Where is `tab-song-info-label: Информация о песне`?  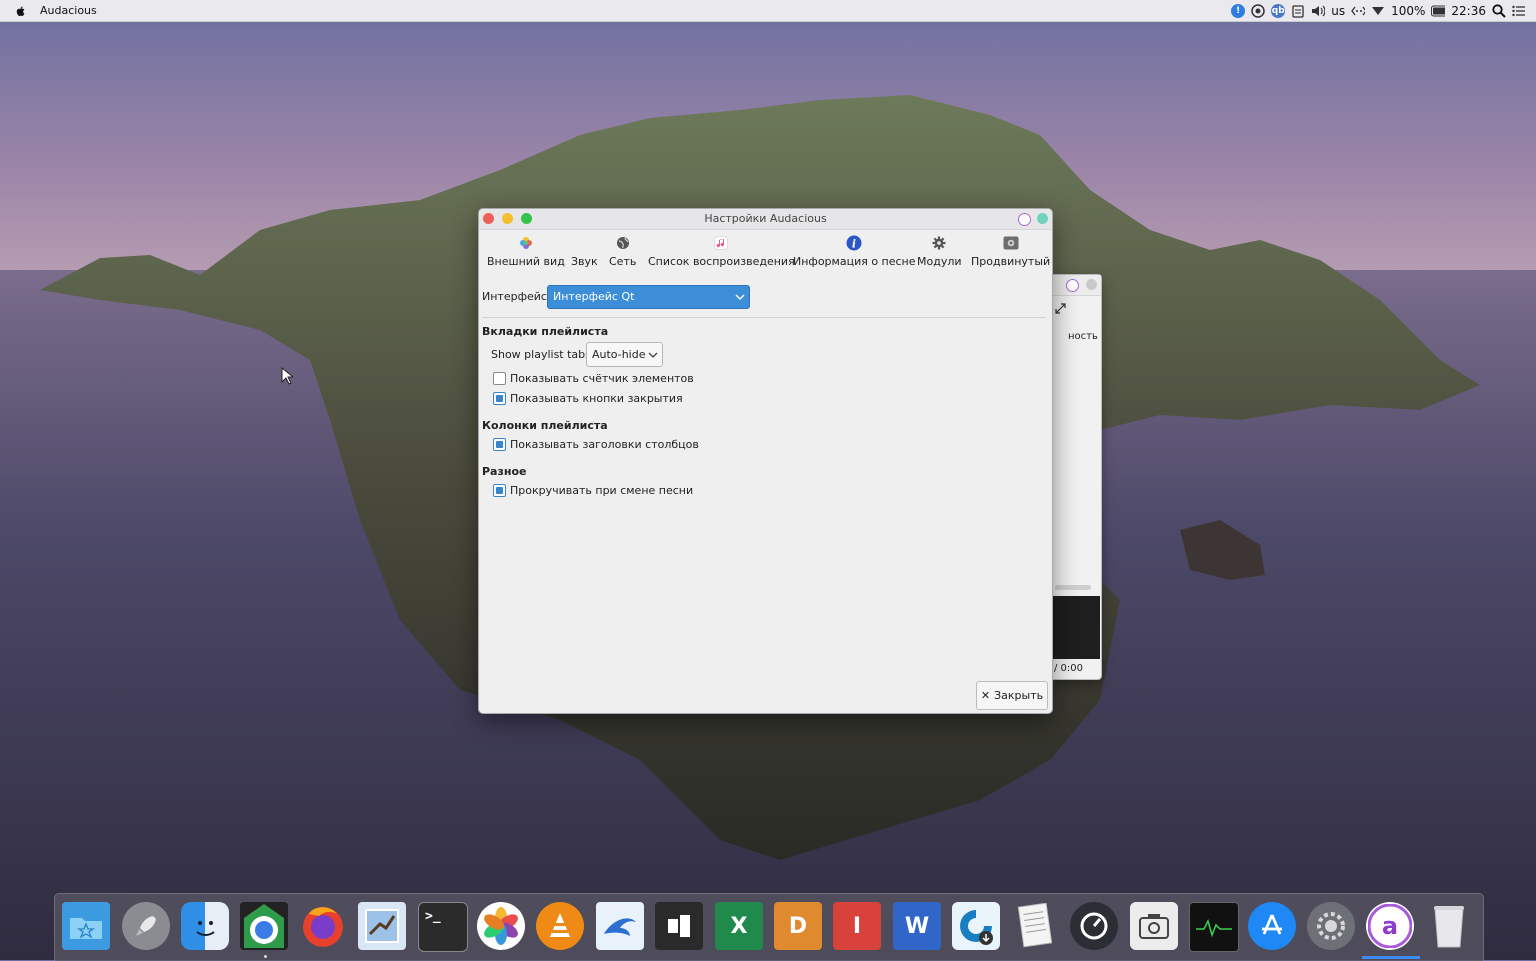 tab-song-info-label: Информация о песне is located at coordinates (854, 261).